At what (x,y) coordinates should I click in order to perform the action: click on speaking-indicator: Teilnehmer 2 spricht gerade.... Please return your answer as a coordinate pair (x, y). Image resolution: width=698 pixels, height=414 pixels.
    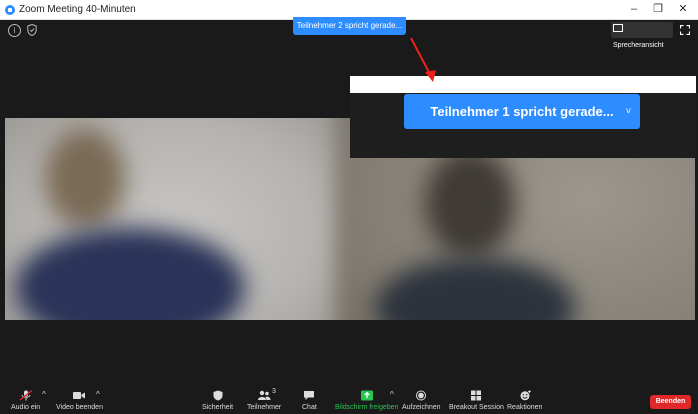
    Looking at the image, I should click on (349, 26).